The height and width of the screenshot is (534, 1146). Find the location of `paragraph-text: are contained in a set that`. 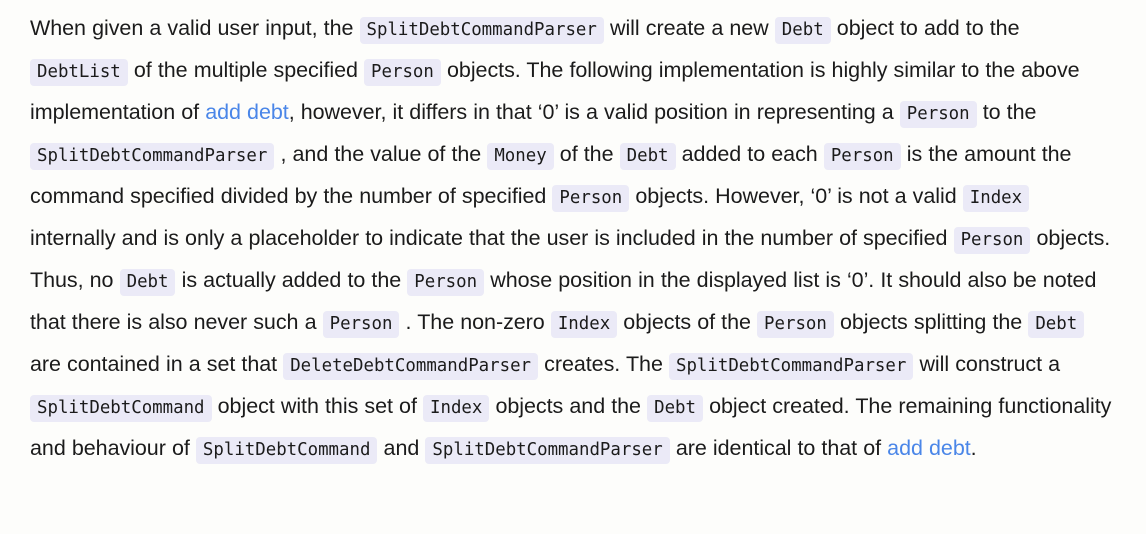

paragraph-text: are contained in a set that is located at coordinates (157, 364).